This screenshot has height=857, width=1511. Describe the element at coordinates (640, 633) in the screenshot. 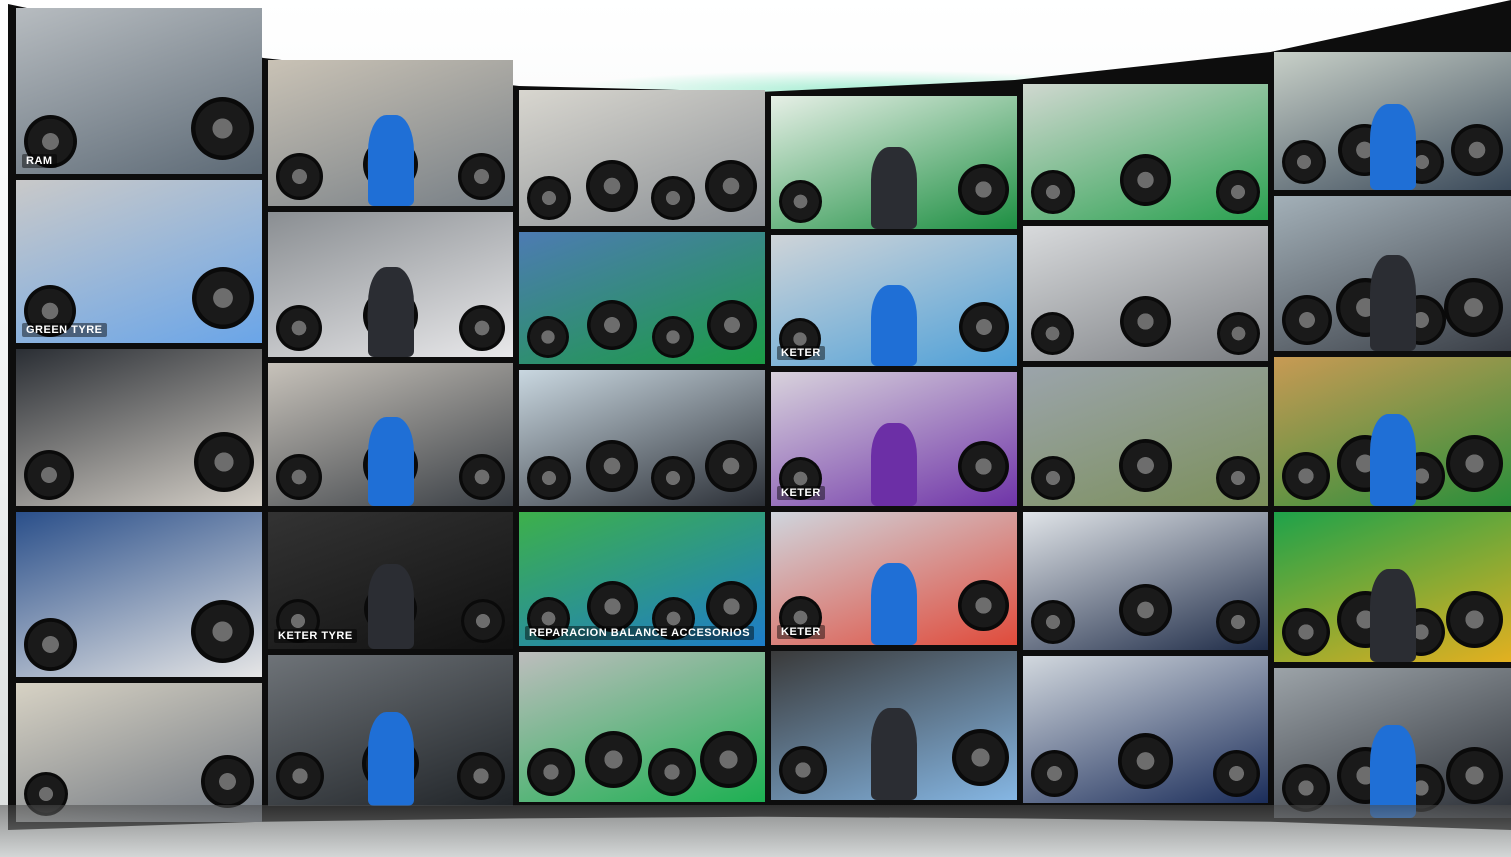

I see `tile-caption: REPARACION BALANCE ACCESORIOS` at that location.